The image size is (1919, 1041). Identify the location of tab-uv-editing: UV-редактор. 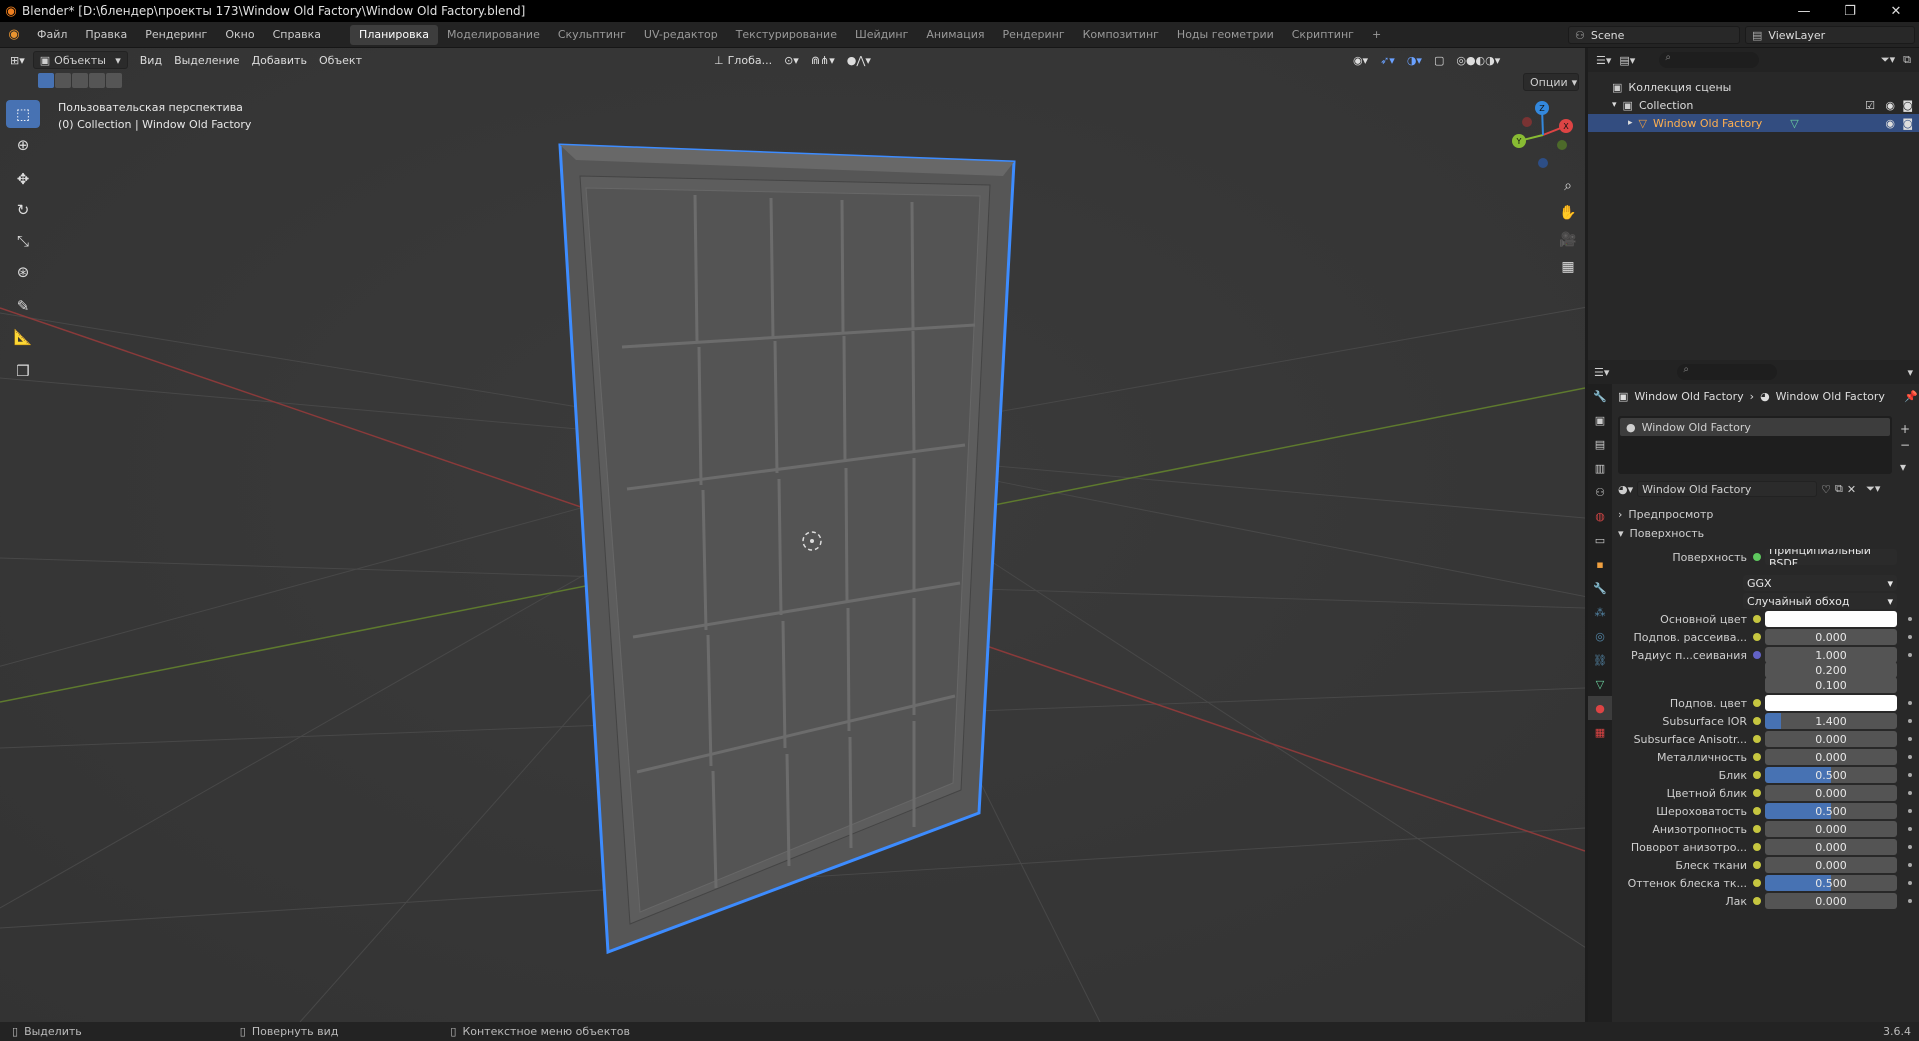
(681, 35).